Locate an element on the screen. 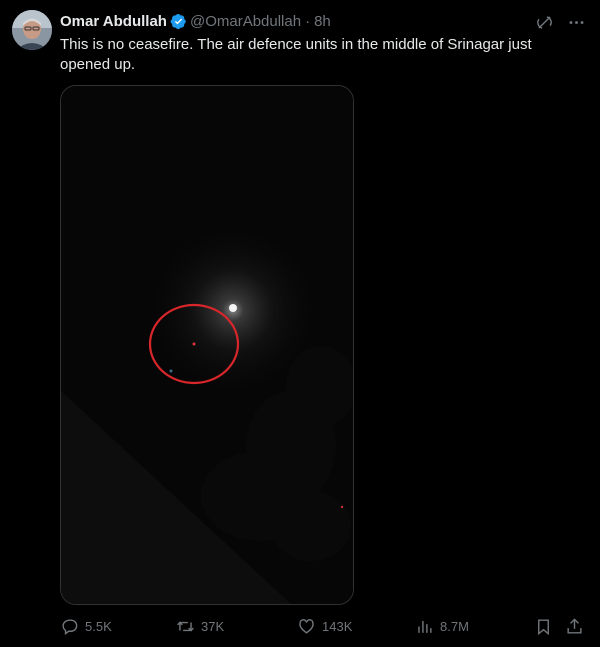 This screenshot has width=600, height=647. avatar is located at coordinates (32, 30).